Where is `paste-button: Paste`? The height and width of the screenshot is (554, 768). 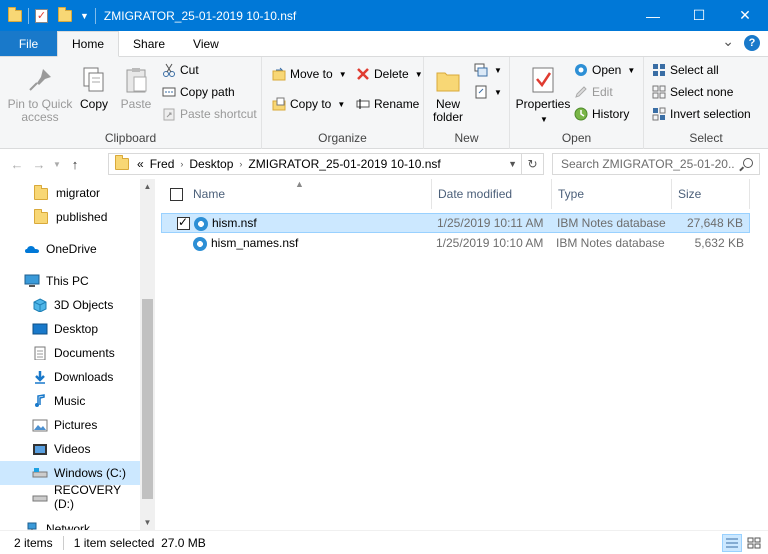 paste-button: Paste is located at coordinates (136, 88).